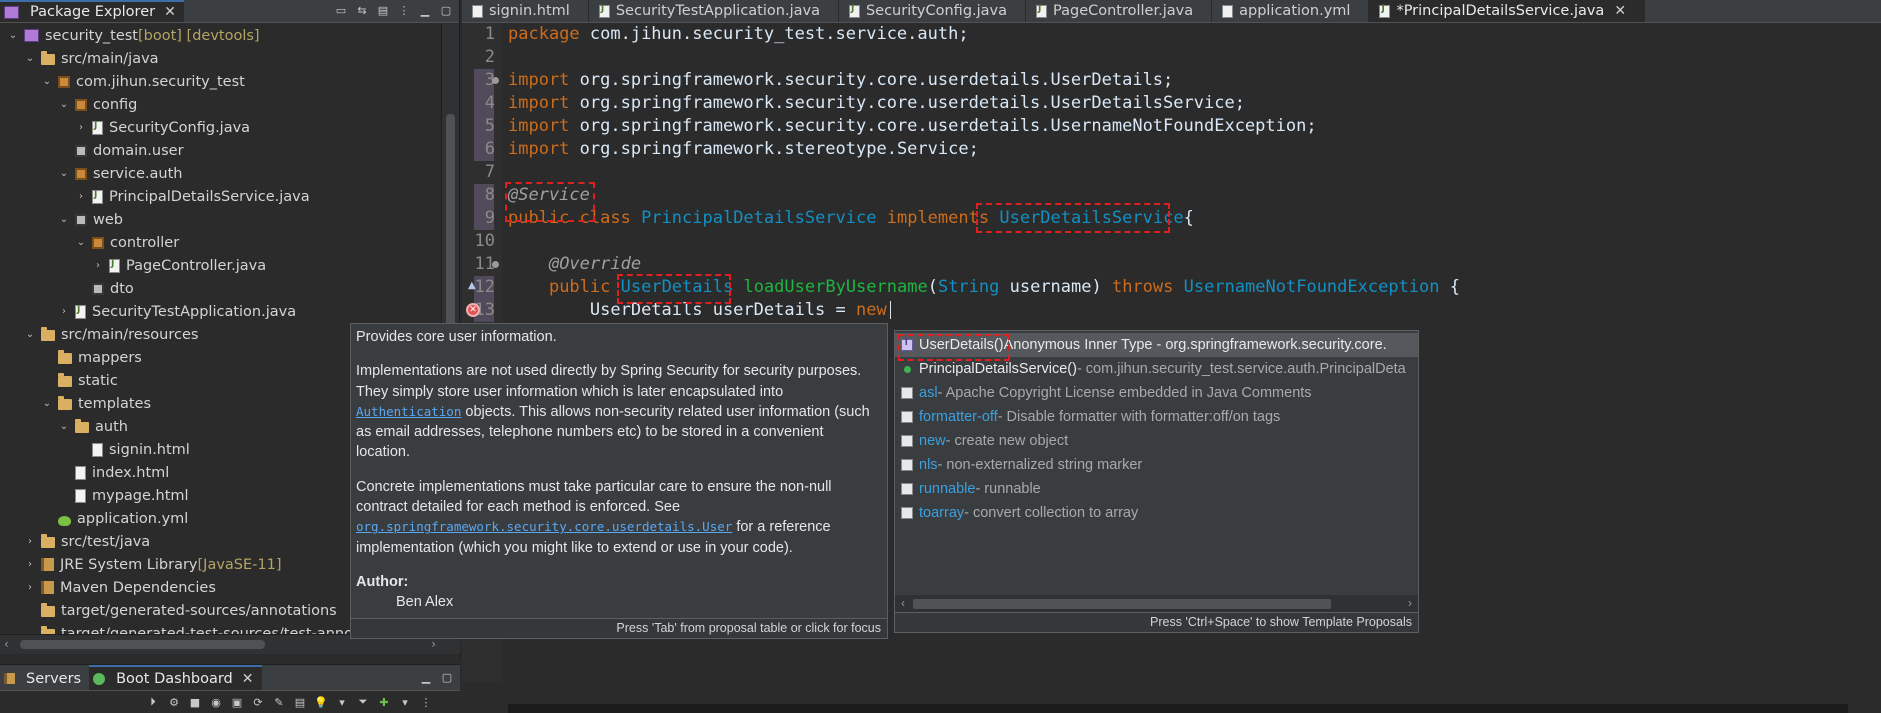  Describe the element at coordinates (141, 564) in the screenshot. I see `tree-item: › JRE System Library [JavaSE-11]` at that location.